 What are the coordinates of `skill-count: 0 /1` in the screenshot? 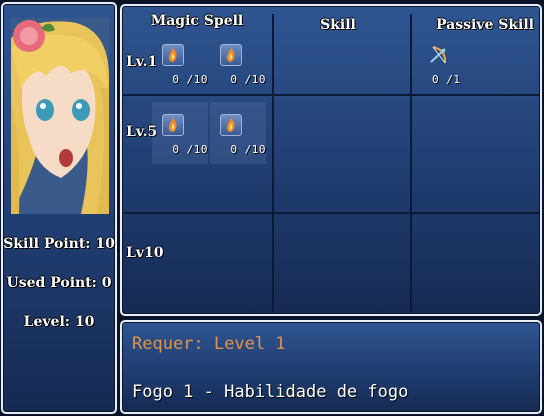 It's located at (446, 79).